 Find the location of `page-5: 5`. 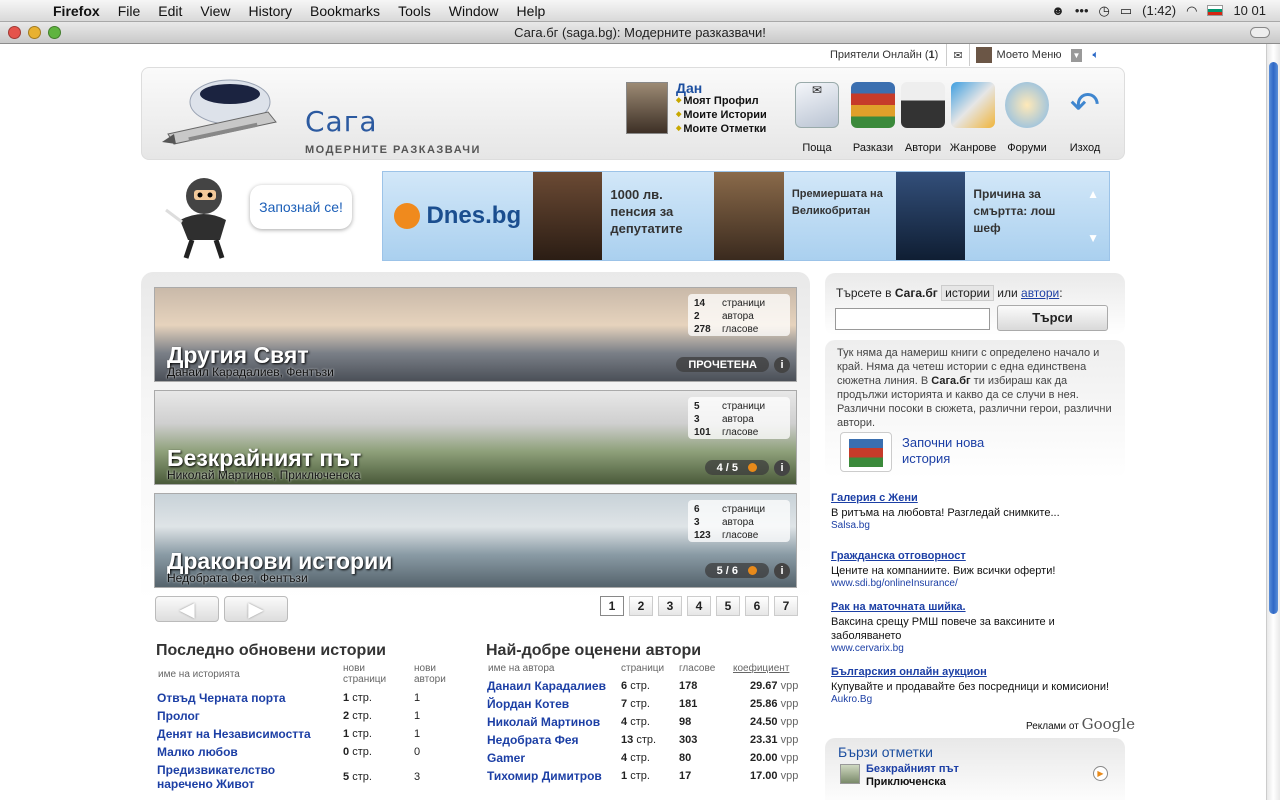

page-5: 5 is located at coordinates (728, 606).